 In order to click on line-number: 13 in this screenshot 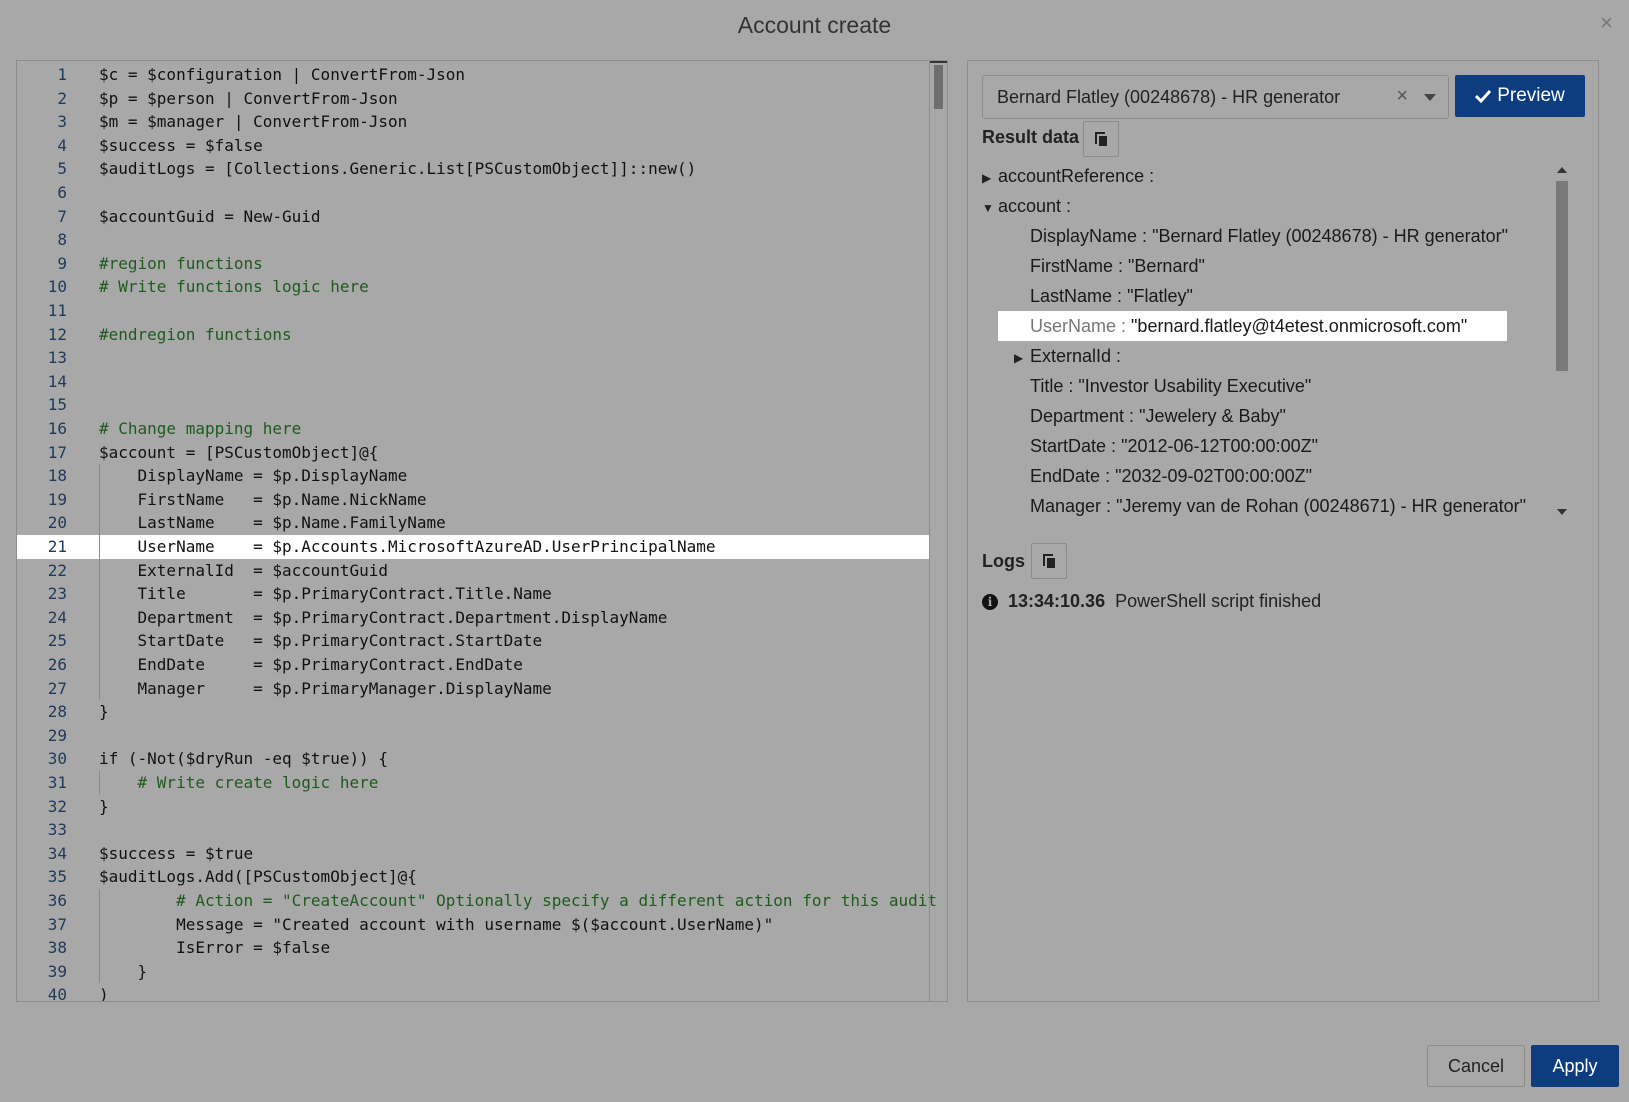, I will do `click(57, 358)`.